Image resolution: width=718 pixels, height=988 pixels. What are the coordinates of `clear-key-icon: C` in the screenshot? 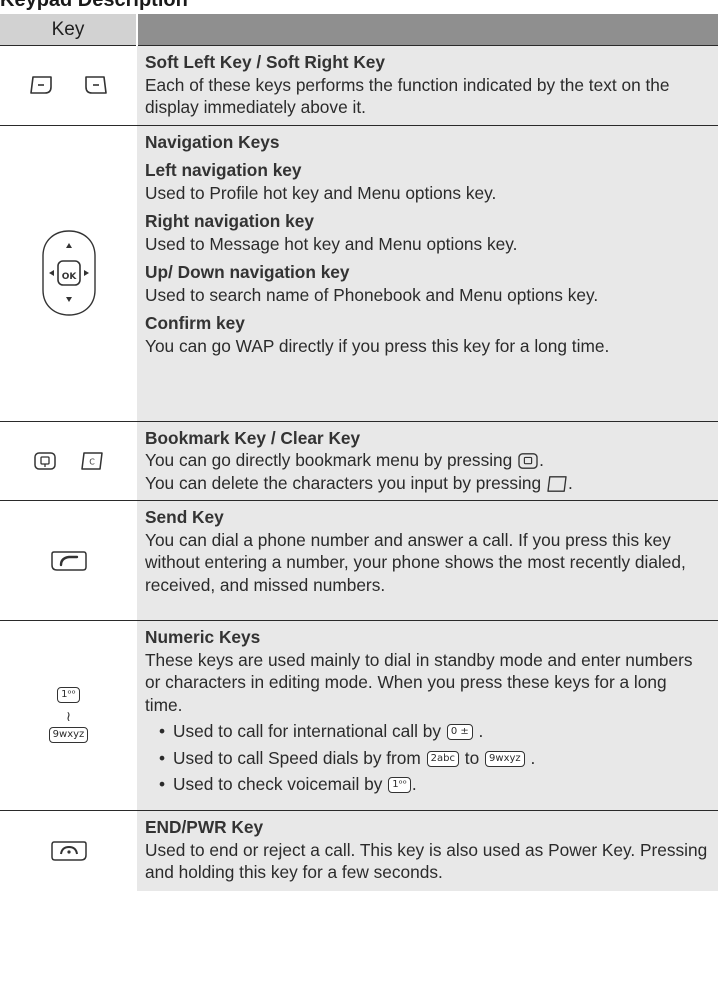 It's located at (92, 461).